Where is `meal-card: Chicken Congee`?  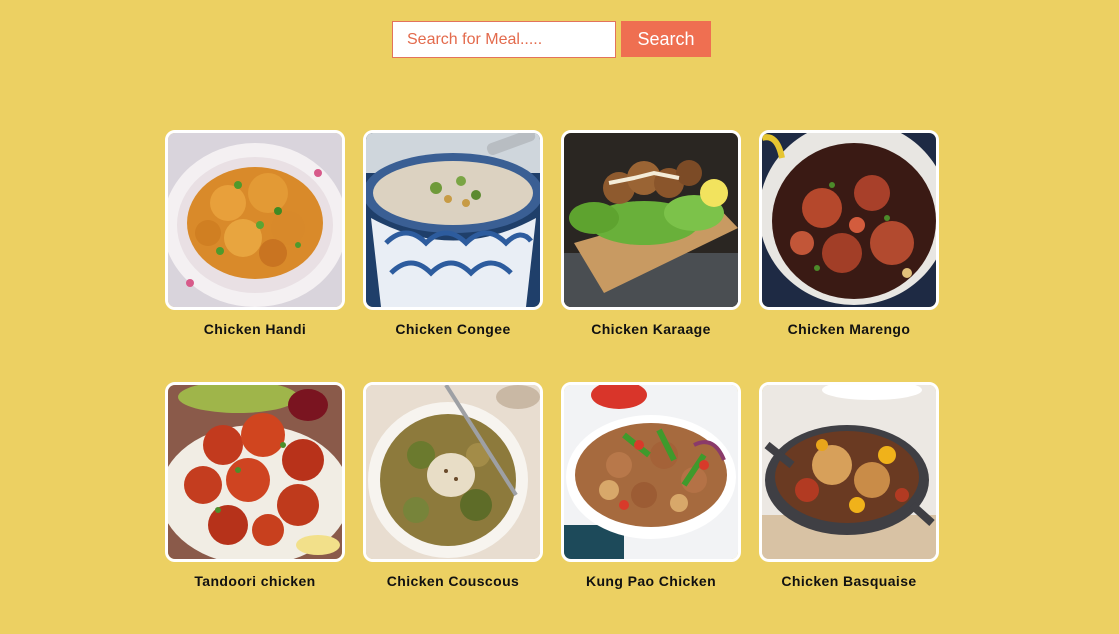
meal-card: Chicken Congee is located at coordinates (453, 256).